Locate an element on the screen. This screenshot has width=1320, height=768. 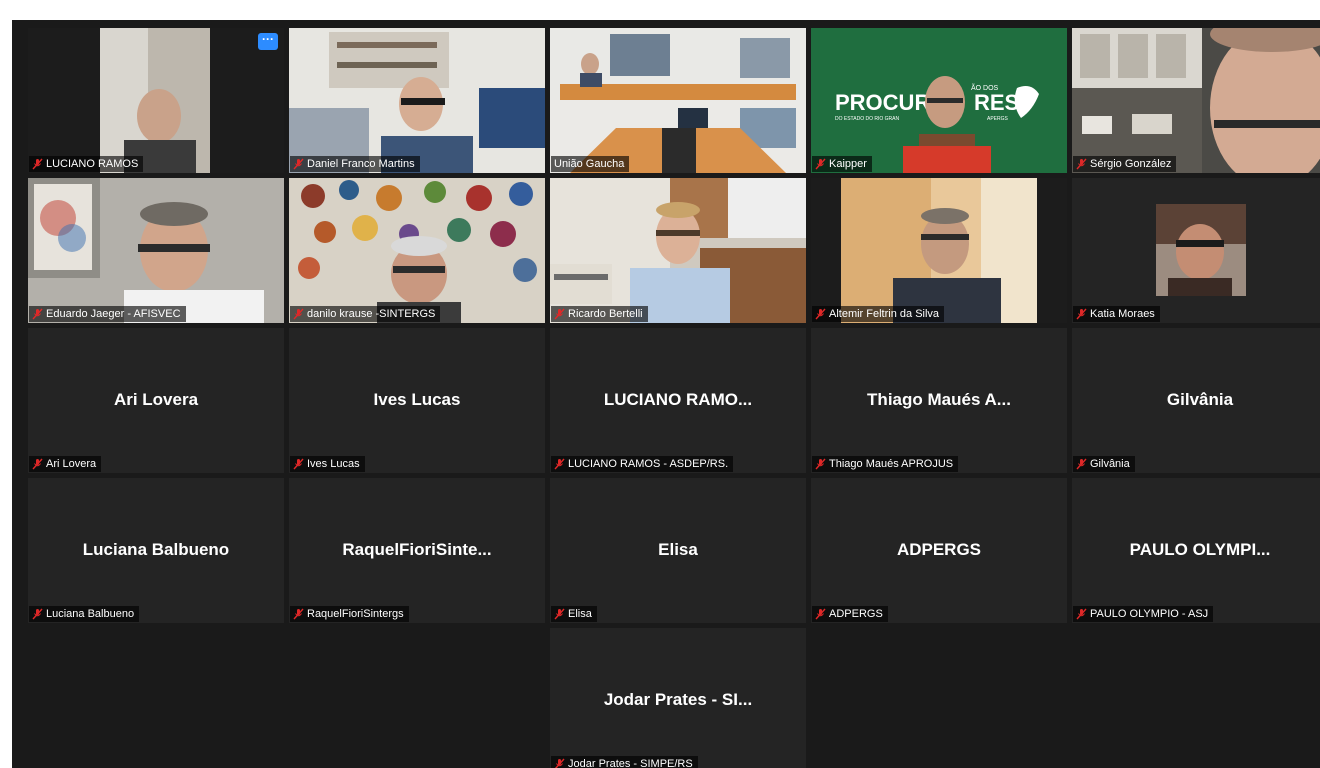
participant-name: Ives Lucas is located at coordinates (333, 464).